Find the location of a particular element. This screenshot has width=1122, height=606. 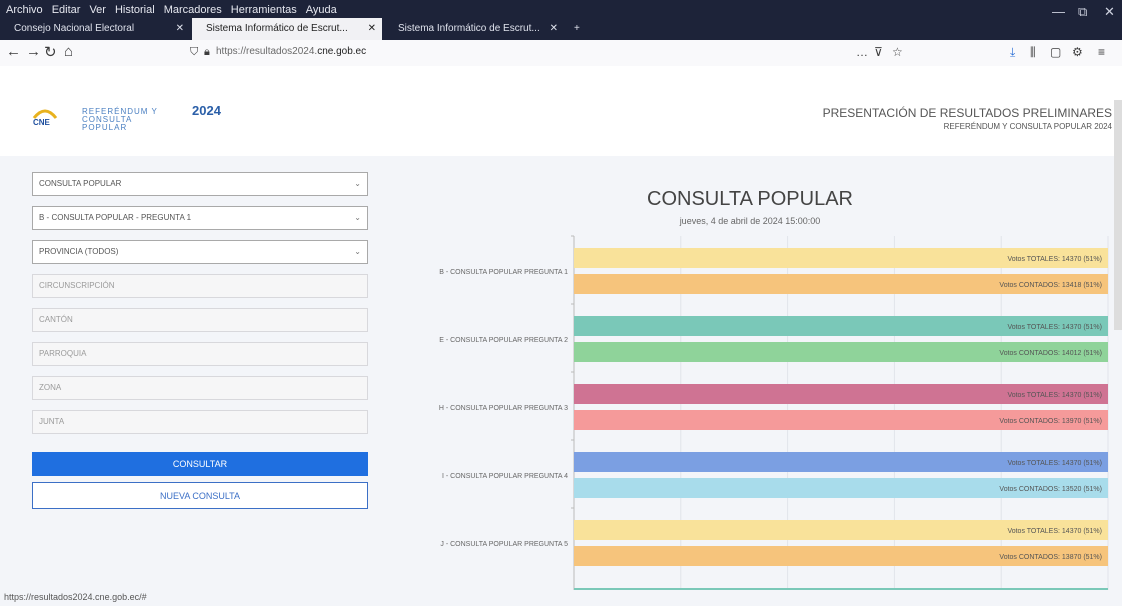

category-label: J - CONSULTA POPULAR PREGUNTA 5 is located at coordinates (504, 544).